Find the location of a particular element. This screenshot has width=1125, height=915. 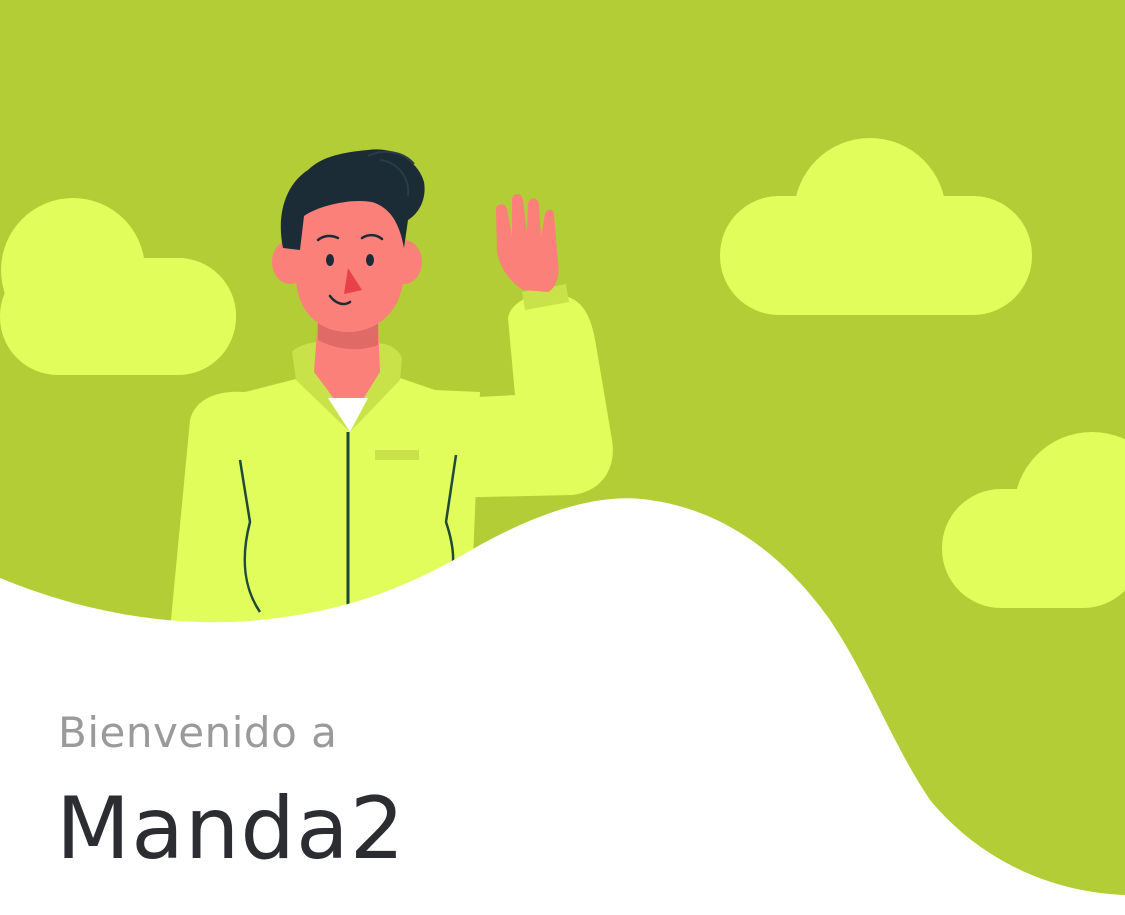

app-name-title: Manda2 is located at coordinates (231, 829).